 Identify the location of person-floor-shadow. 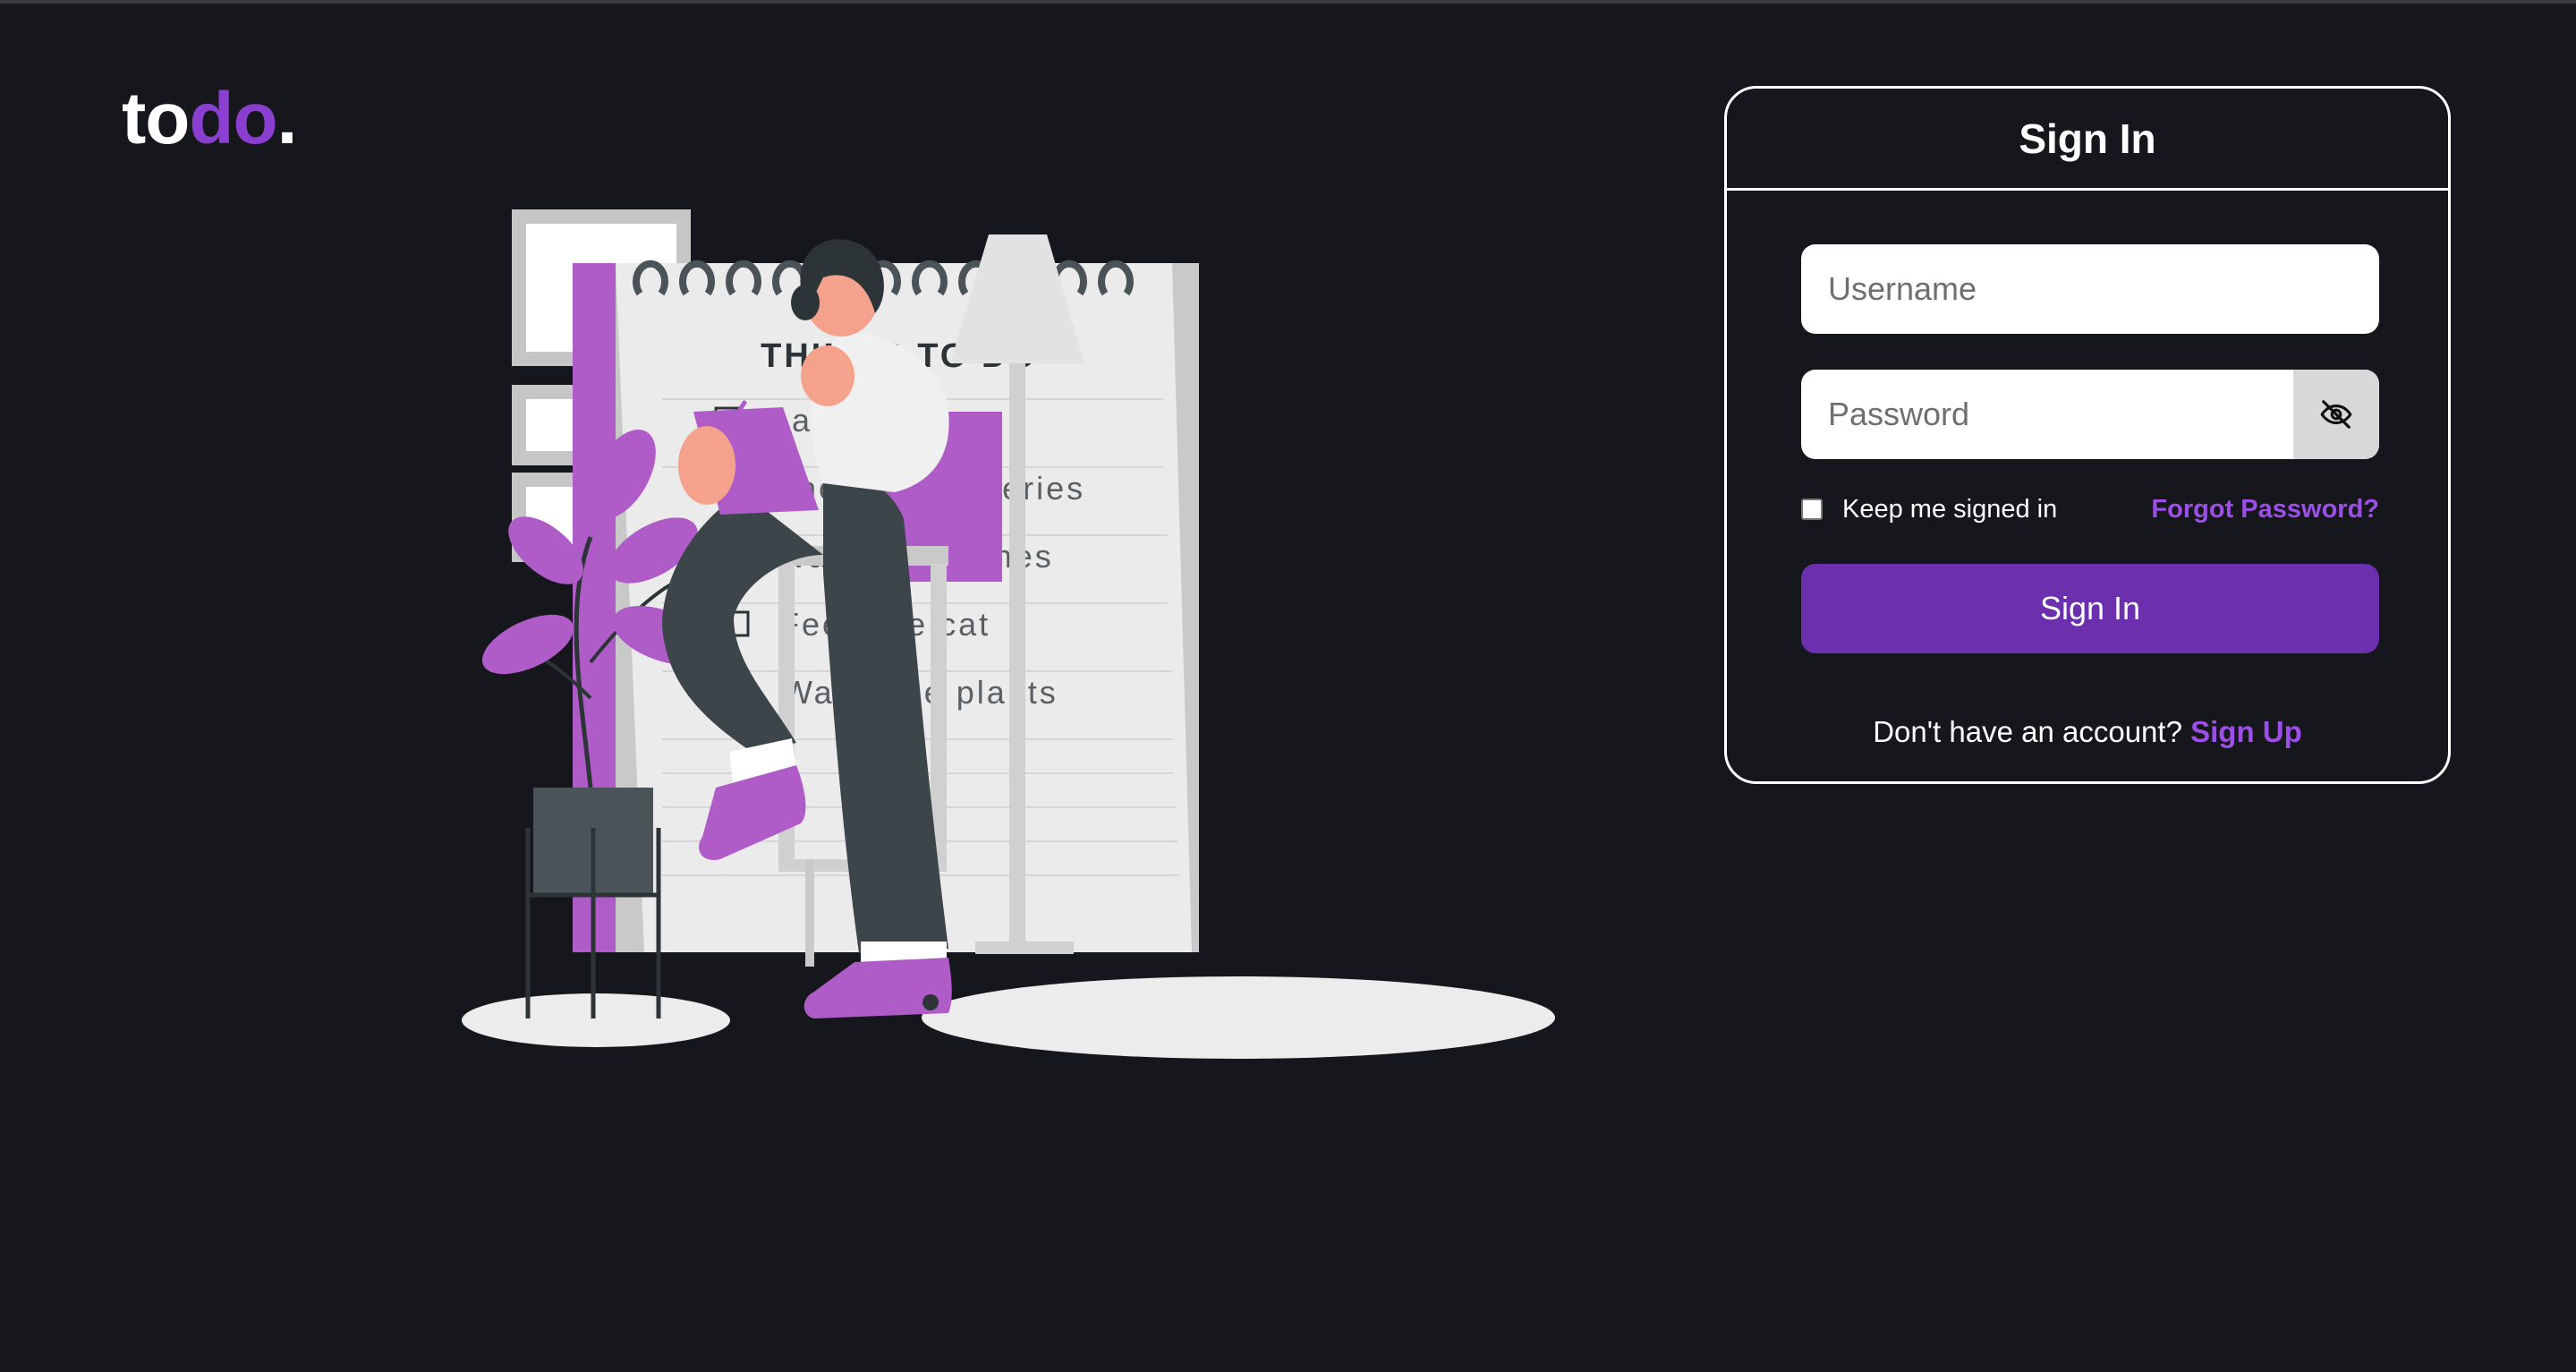
(1238, 1017).